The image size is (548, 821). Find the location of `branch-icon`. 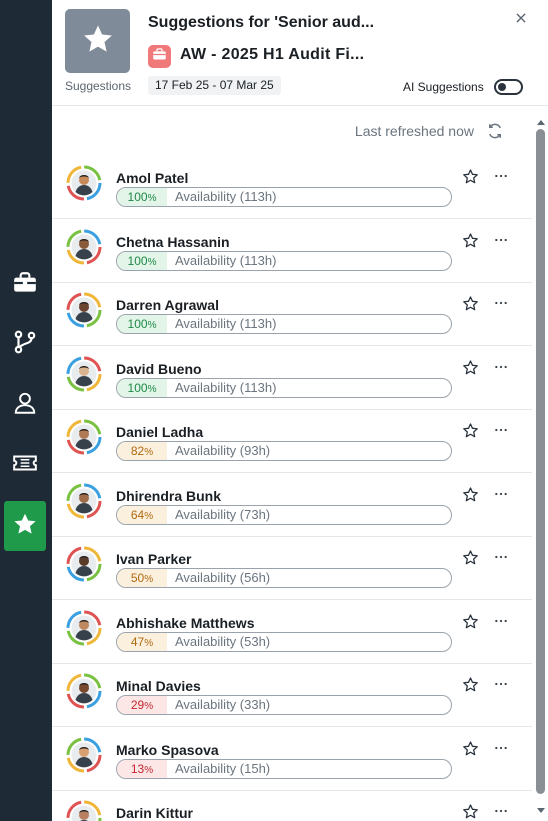

branch-icon is located at coordinates (25, 344).